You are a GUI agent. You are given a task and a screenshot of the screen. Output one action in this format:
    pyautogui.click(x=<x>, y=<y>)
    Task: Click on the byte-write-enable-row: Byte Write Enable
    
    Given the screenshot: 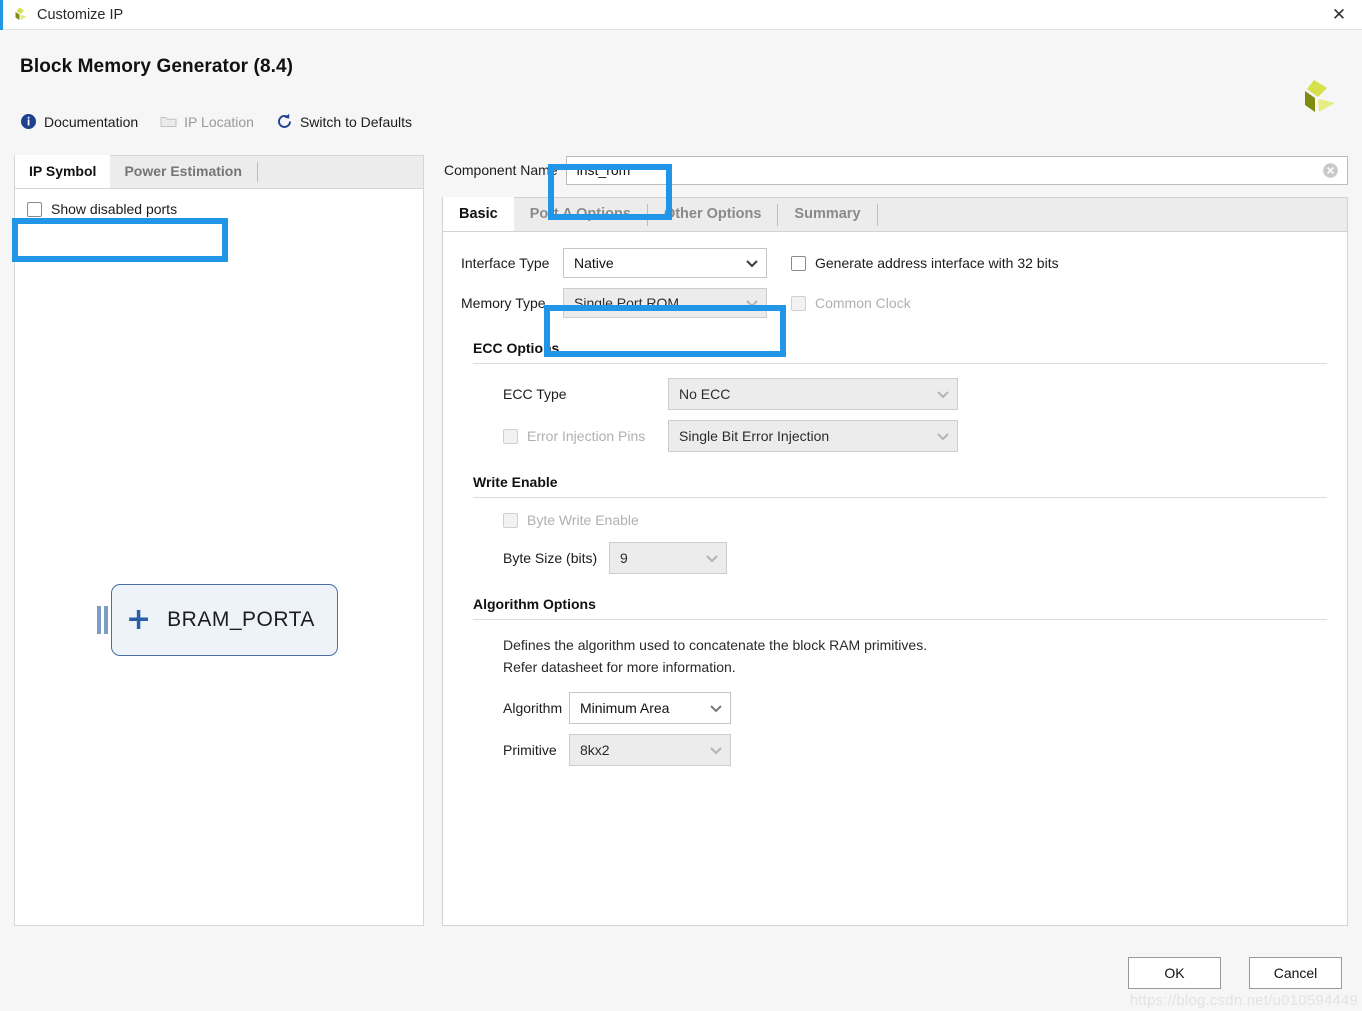 What is the action you would take?
    pyautogui.click(x=915, y=520)
    